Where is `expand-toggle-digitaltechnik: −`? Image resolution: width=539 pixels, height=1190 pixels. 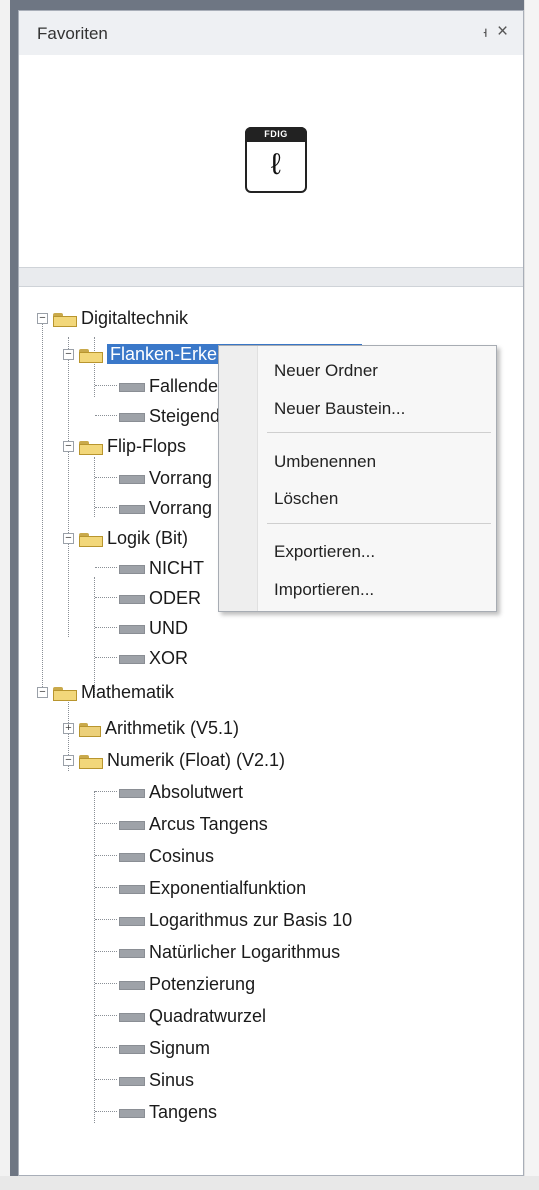
expand-toggle-digitaltechnik: − is located at coordinates (42, 318).